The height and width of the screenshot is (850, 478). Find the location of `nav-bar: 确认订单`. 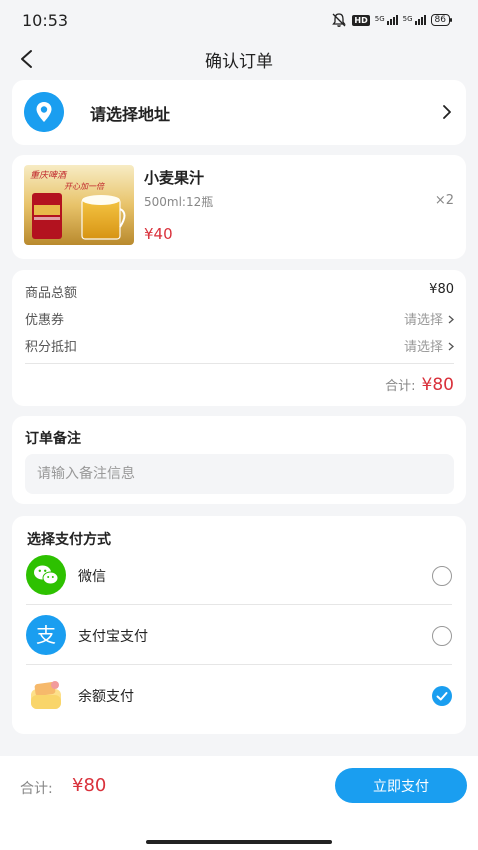

nav-bar: 确认订单 is located at coordinates (239, 59).